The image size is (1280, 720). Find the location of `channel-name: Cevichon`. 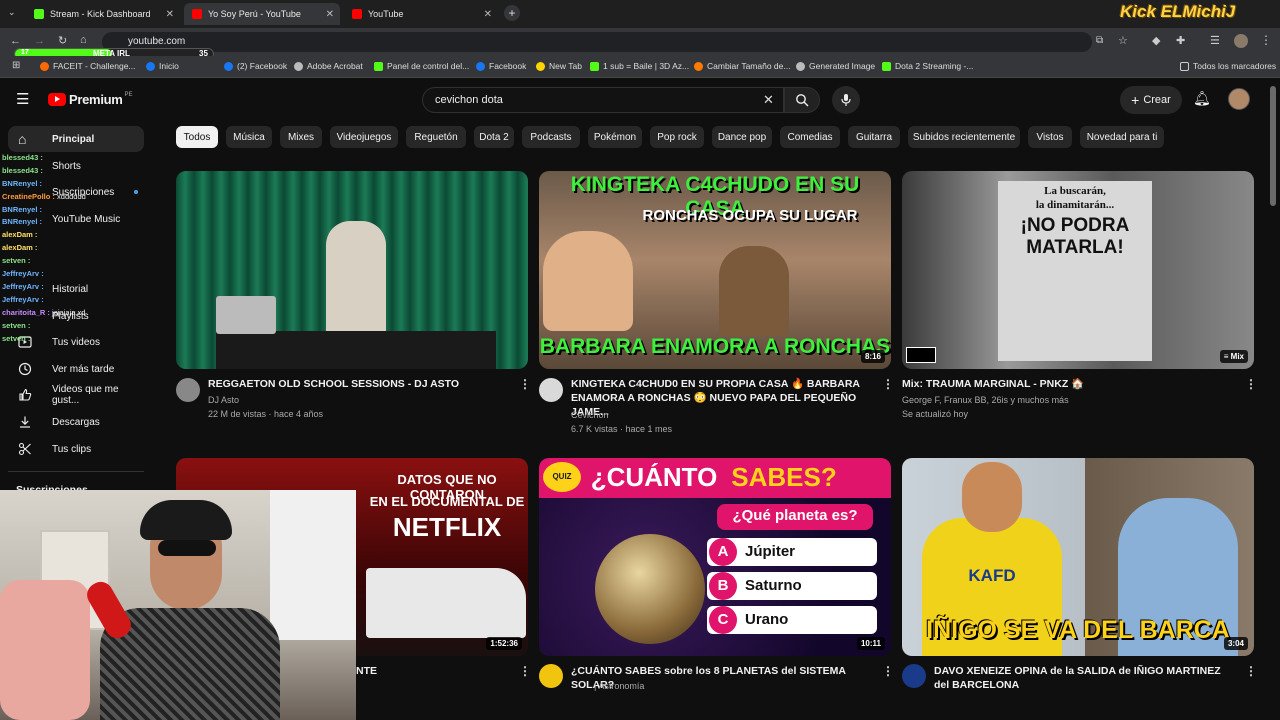

channel-name: Cevichon is located at coordinates (590, 415).